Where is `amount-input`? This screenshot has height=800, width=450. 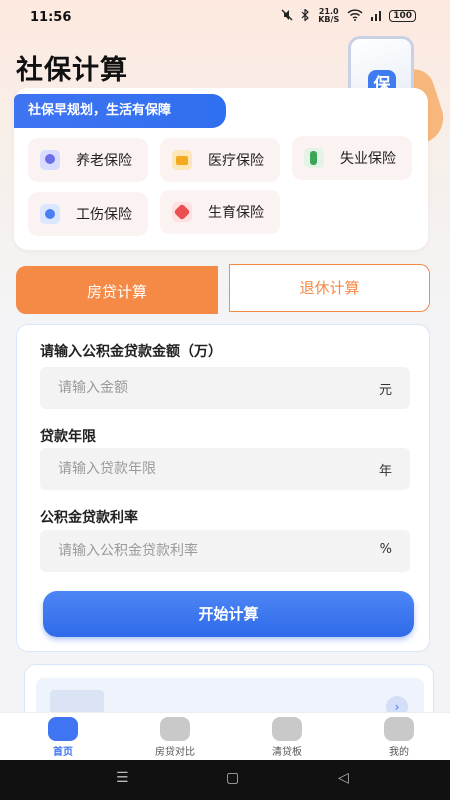 amount-input is located at coordinates (208, 388).